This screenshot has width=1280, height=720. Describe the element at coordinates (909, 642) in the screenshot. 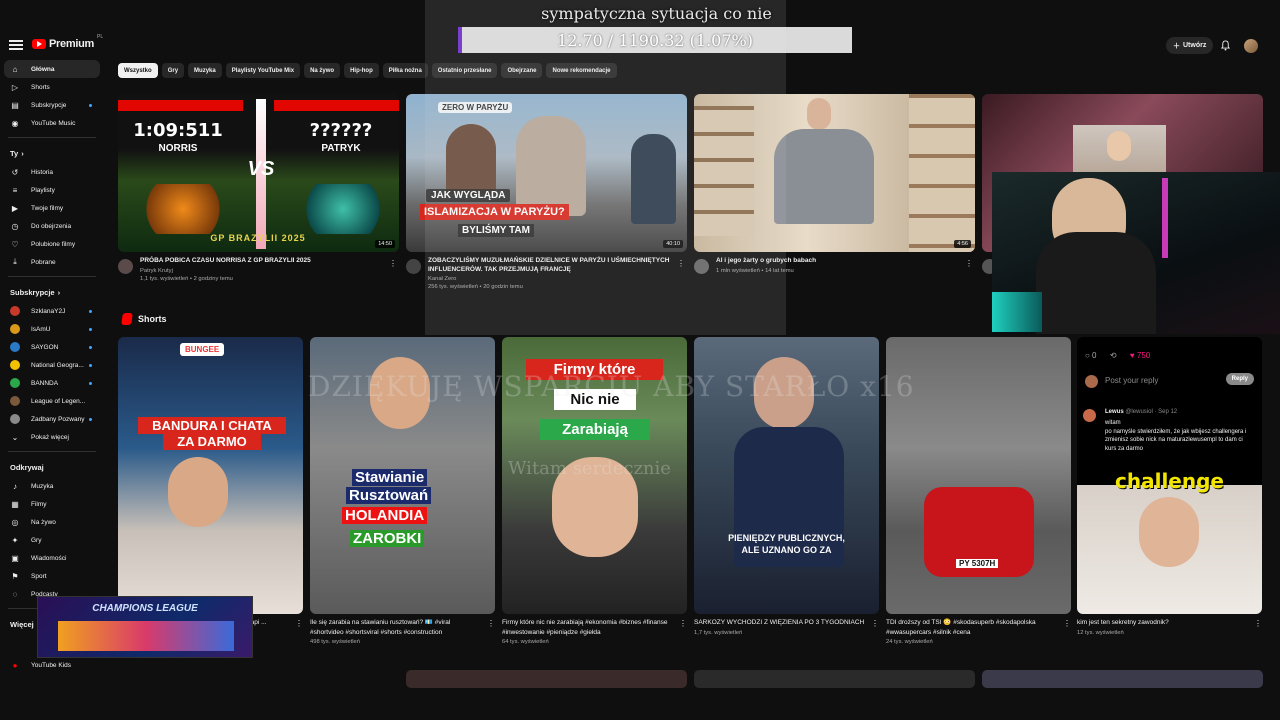

I see `short-views: 24 tys. wyświetleń` at that location.